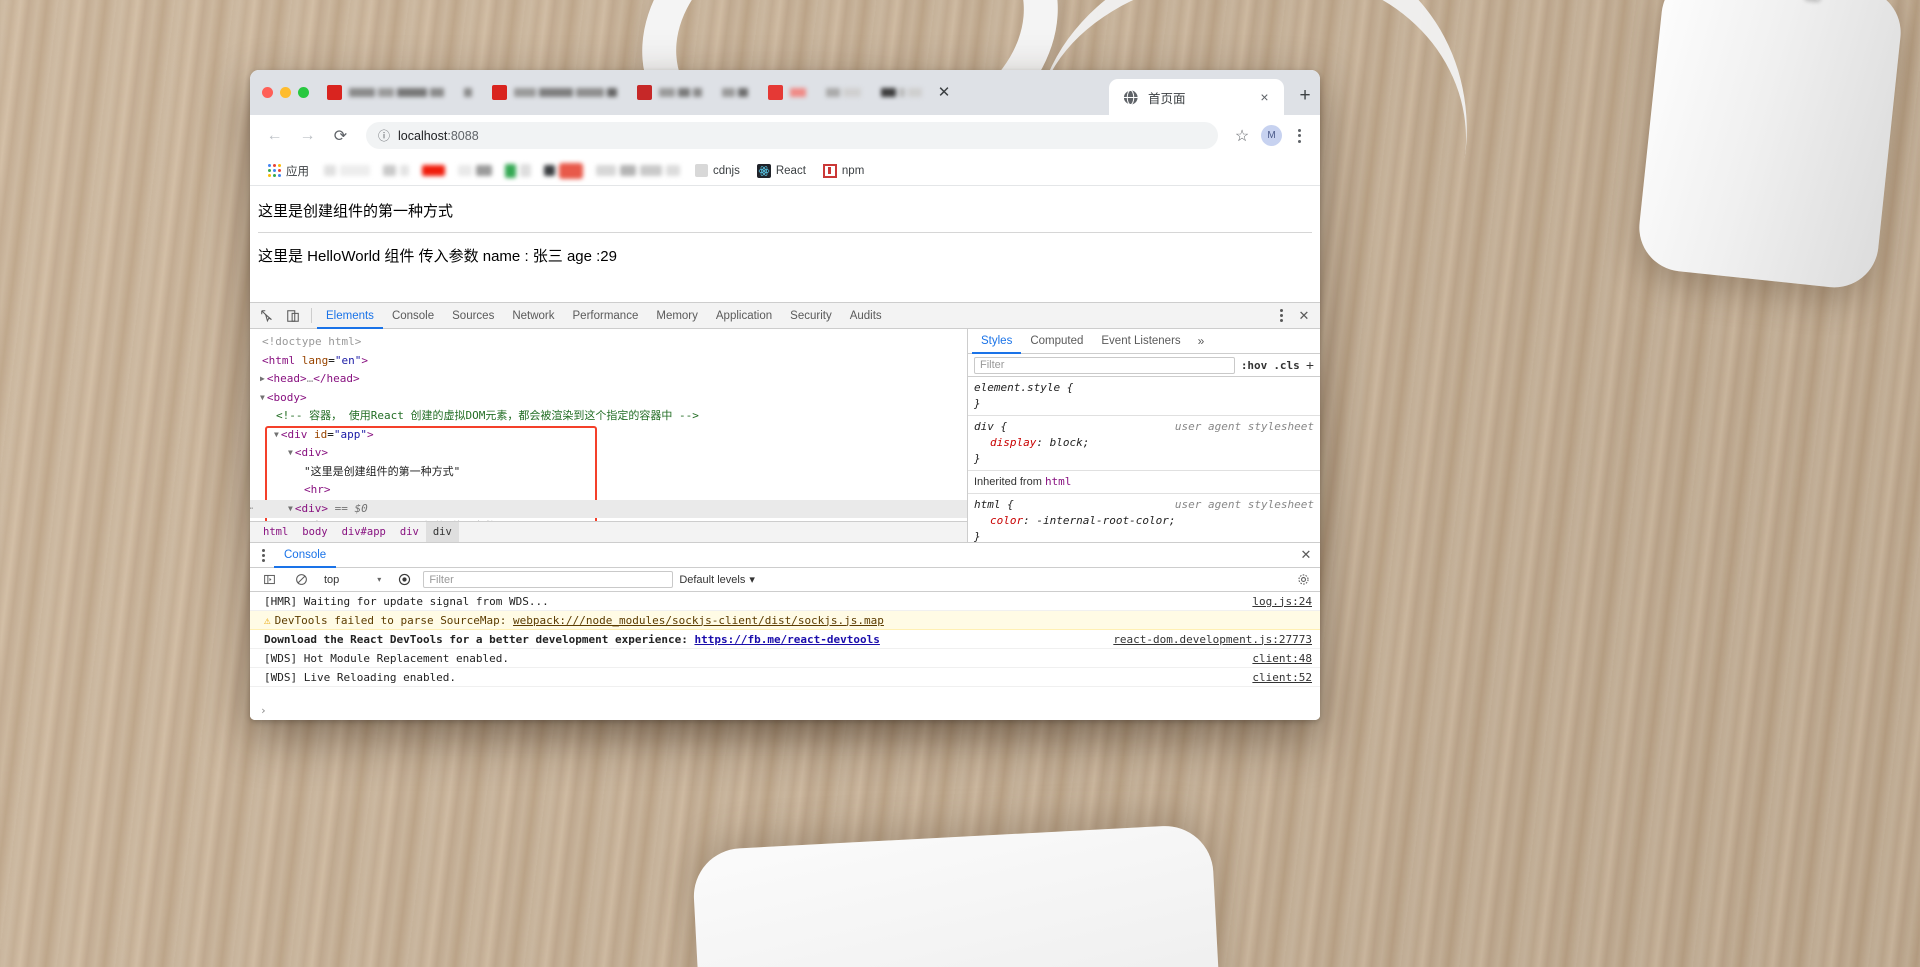 This screenshot has height=967, width=1920. I want to click on bookmark-react: React, so click(781, 171).